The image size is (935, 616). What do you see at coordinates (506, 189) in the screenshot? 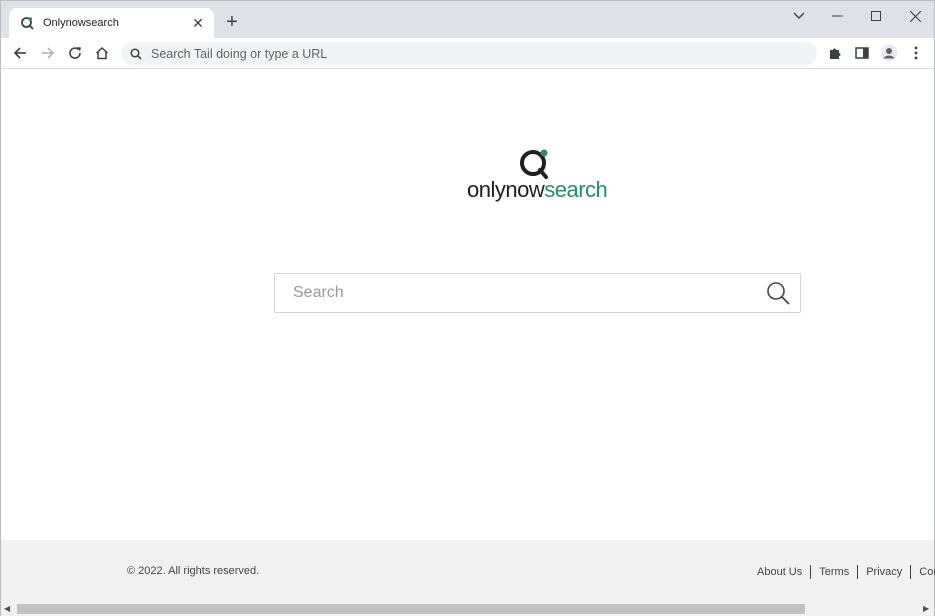
I see `logo-text-onlynow: onlynow` at bounding box center [506, 189].